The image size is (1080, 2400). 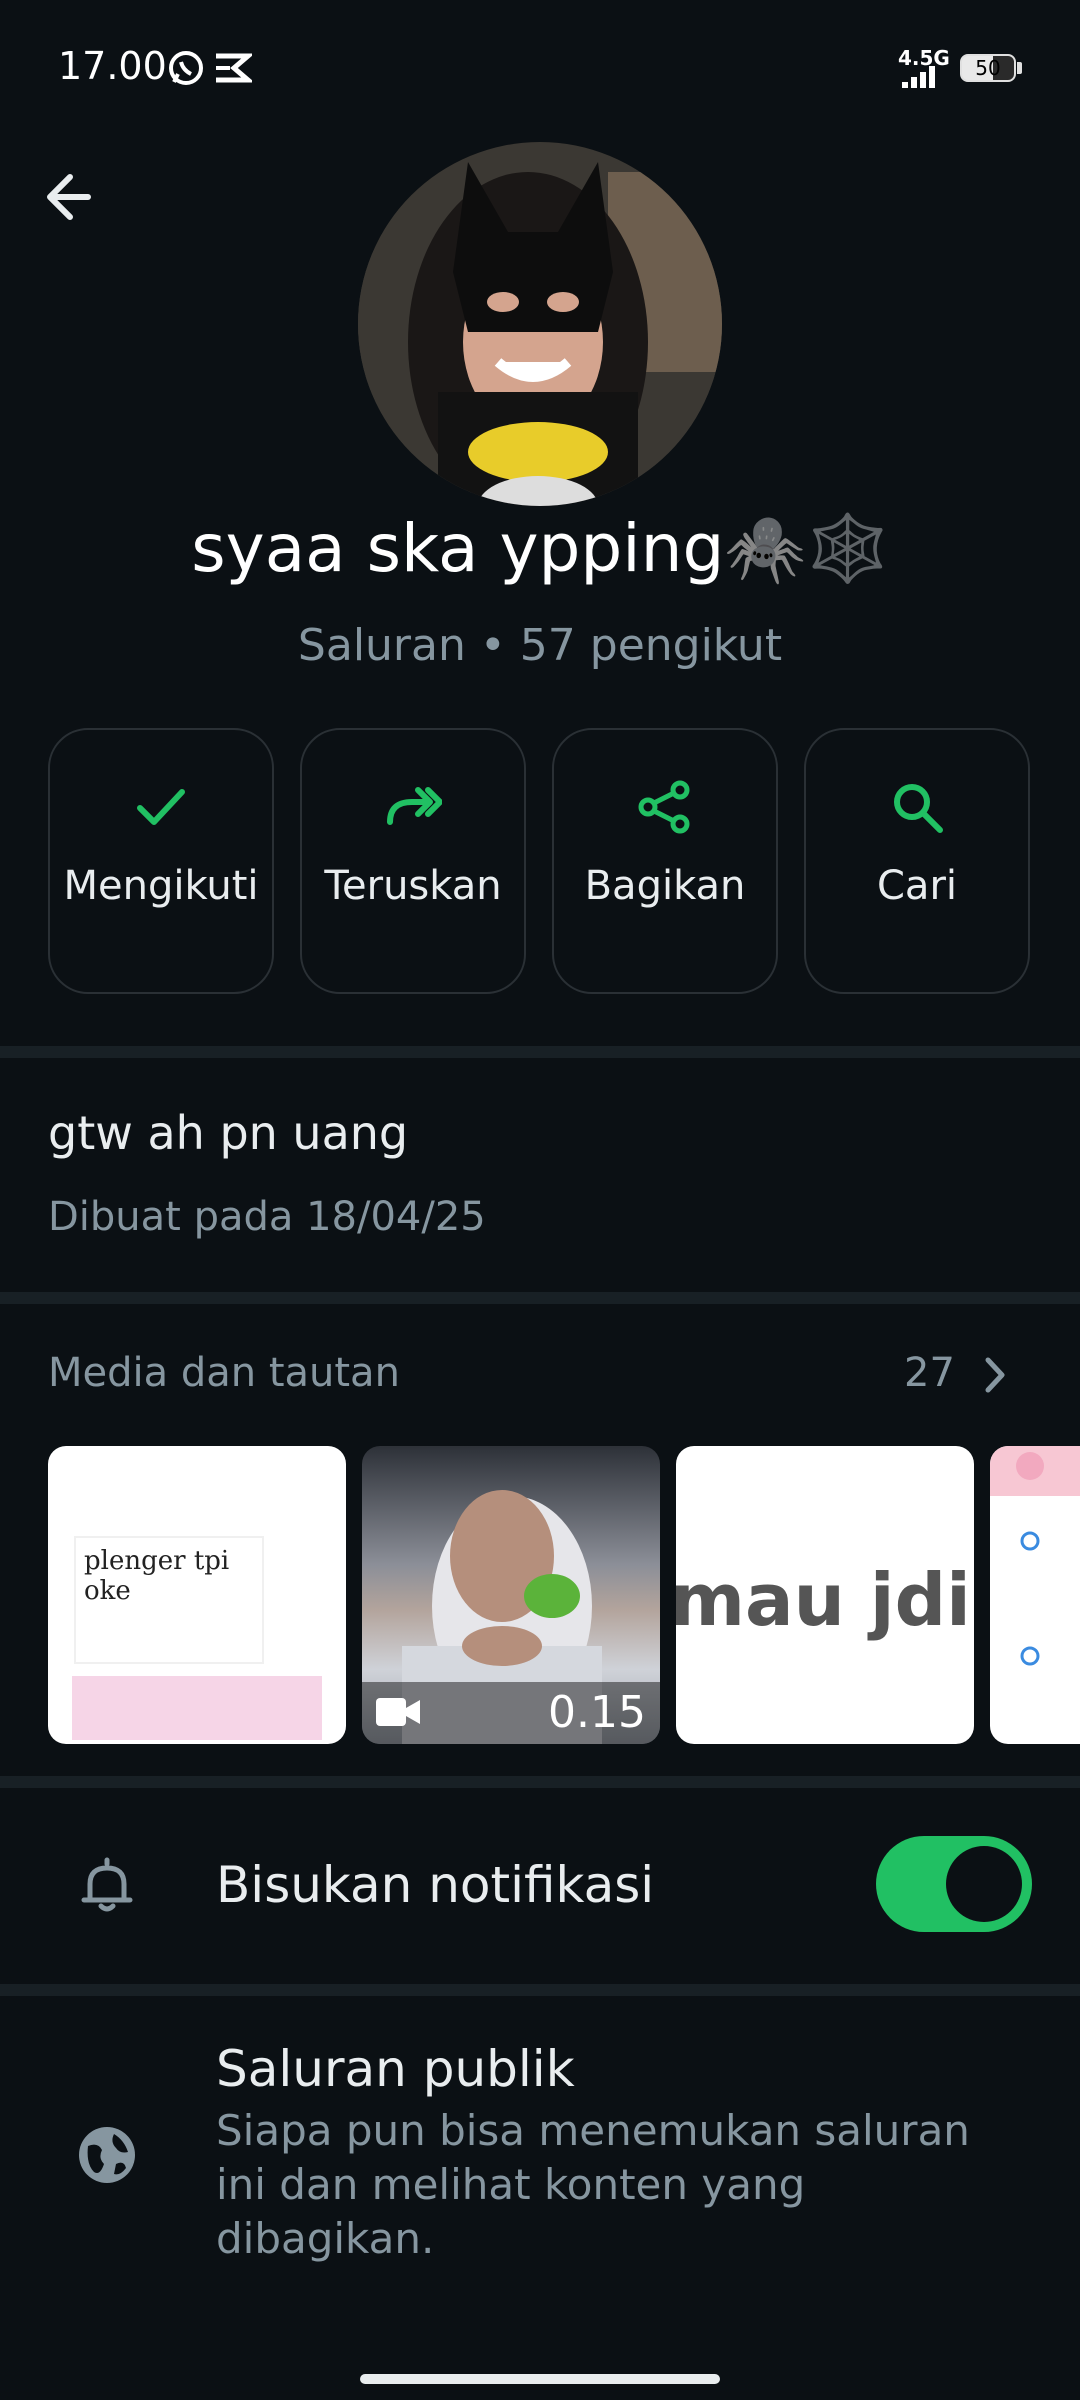 I want to click on globe-icon, so click(x=107, y=2155).